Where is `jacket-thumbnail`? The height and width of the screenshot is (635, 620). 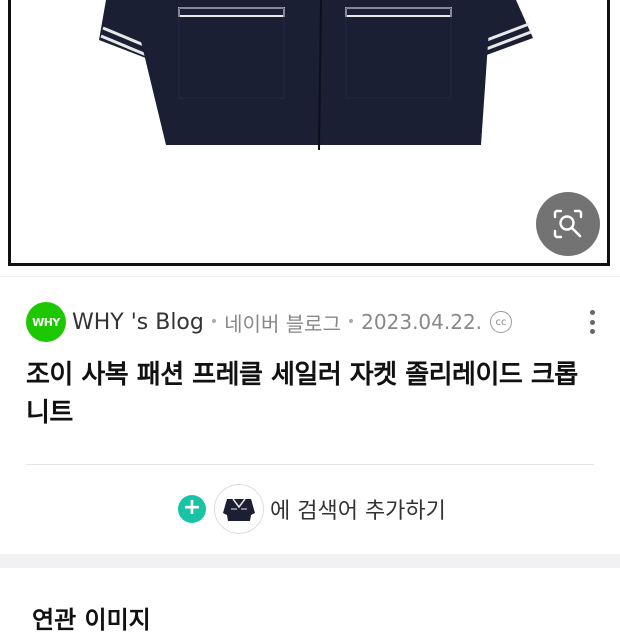 jacket-thumbnail is located at coordinates (239, 509).